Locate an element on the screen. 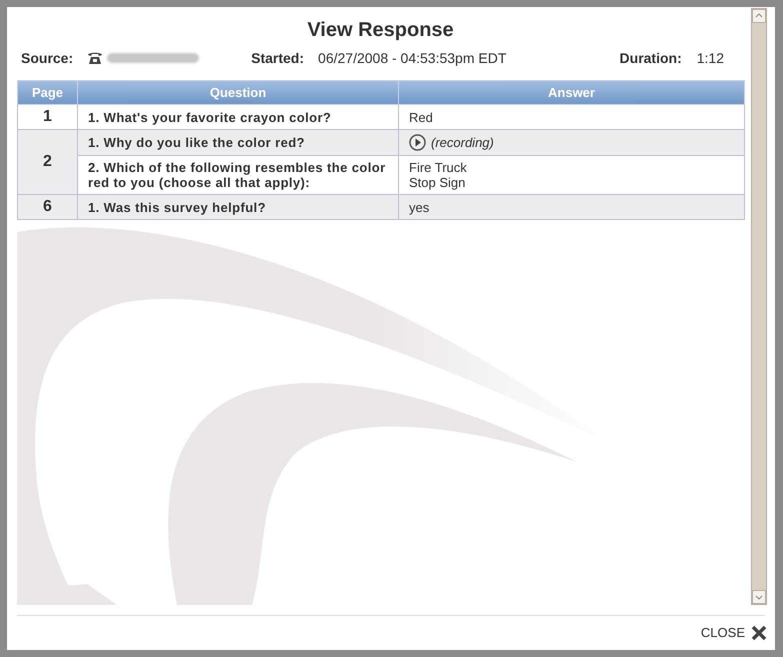 This screenshot has height=657, width=783. telephone-icon is located at coordinates (95, 58).